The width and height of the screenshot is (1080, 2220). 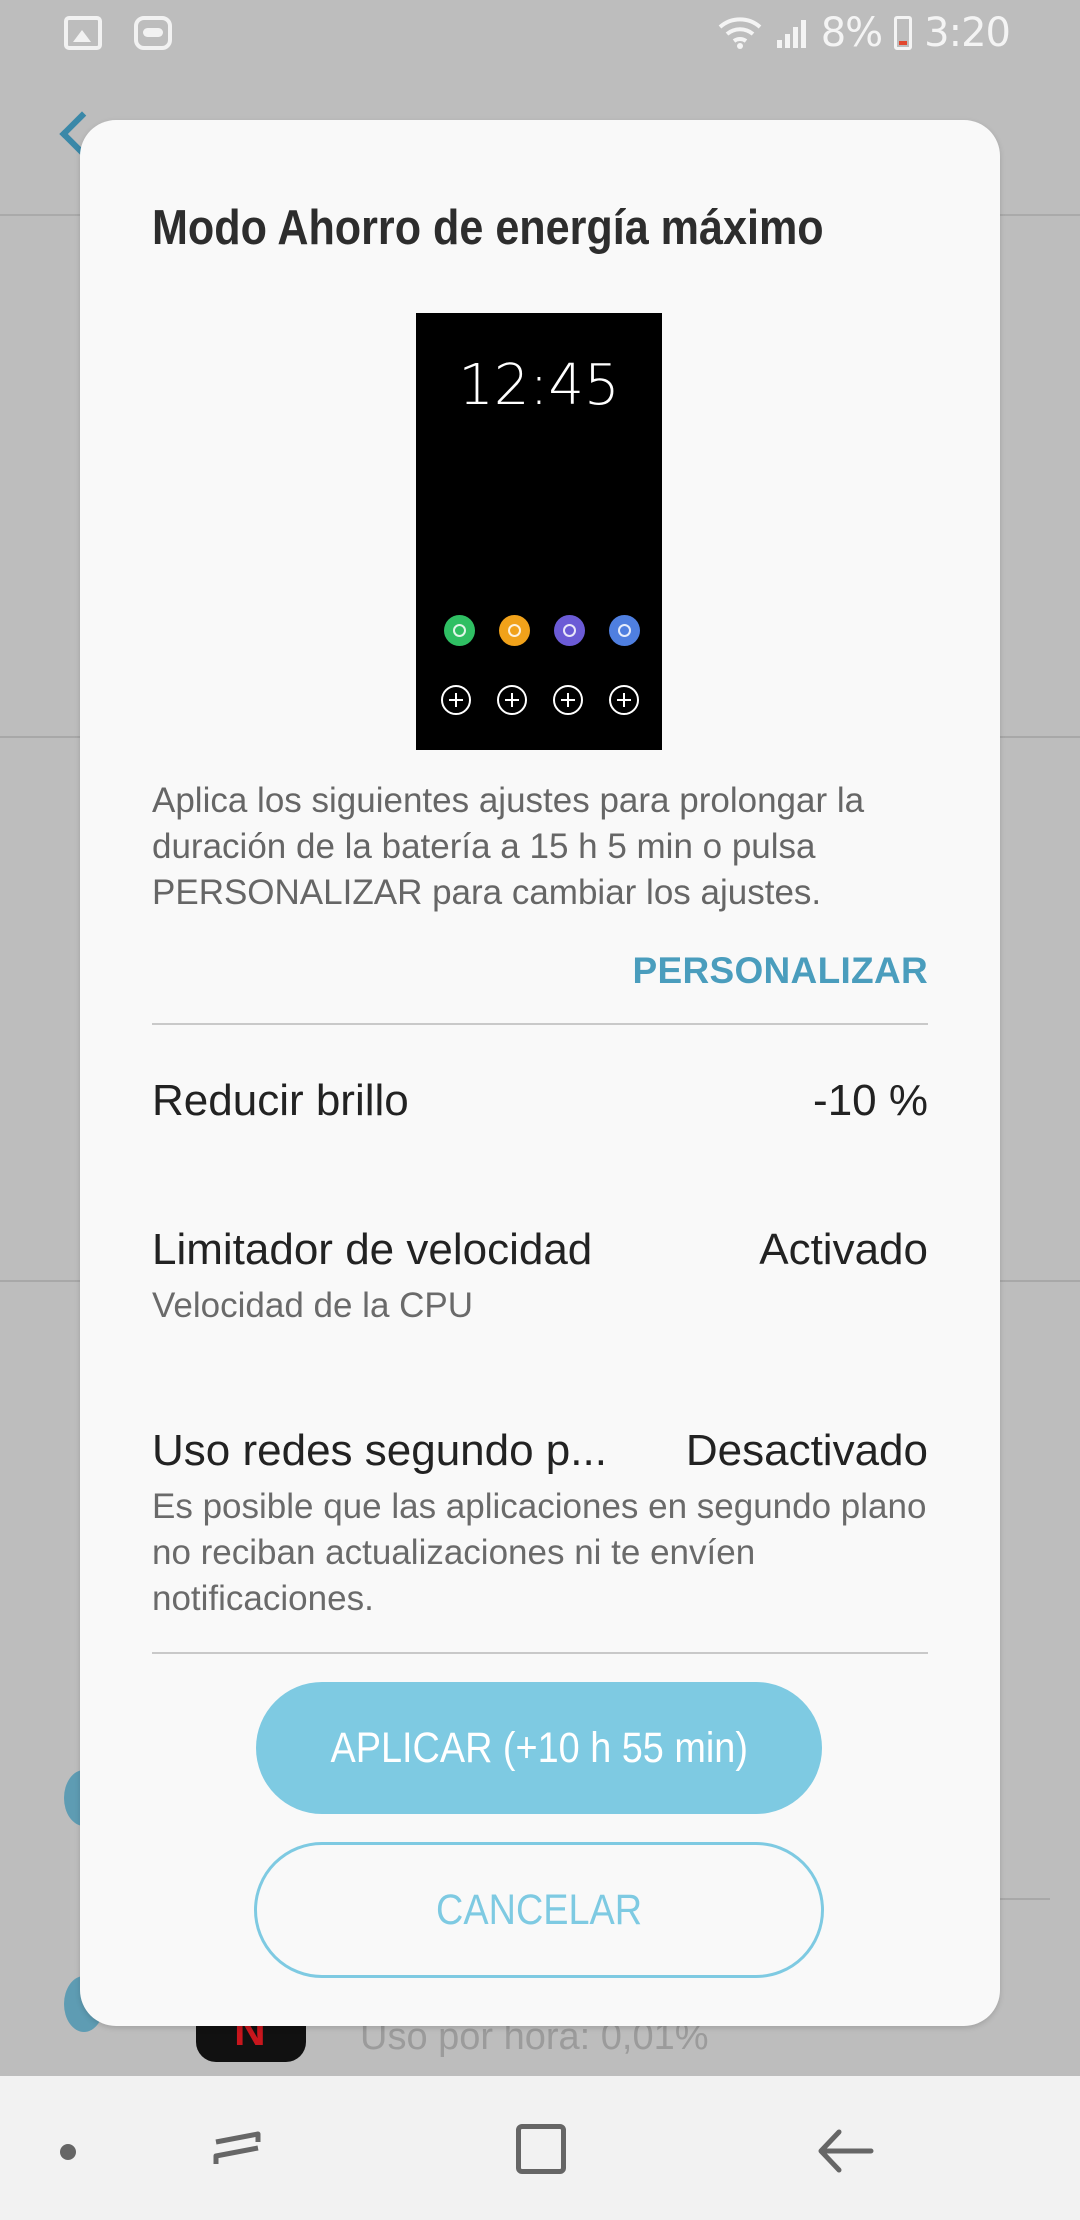 I want to click on apply-button: APLICAR (+10 h 55 min), so click(x=539, y=1748).